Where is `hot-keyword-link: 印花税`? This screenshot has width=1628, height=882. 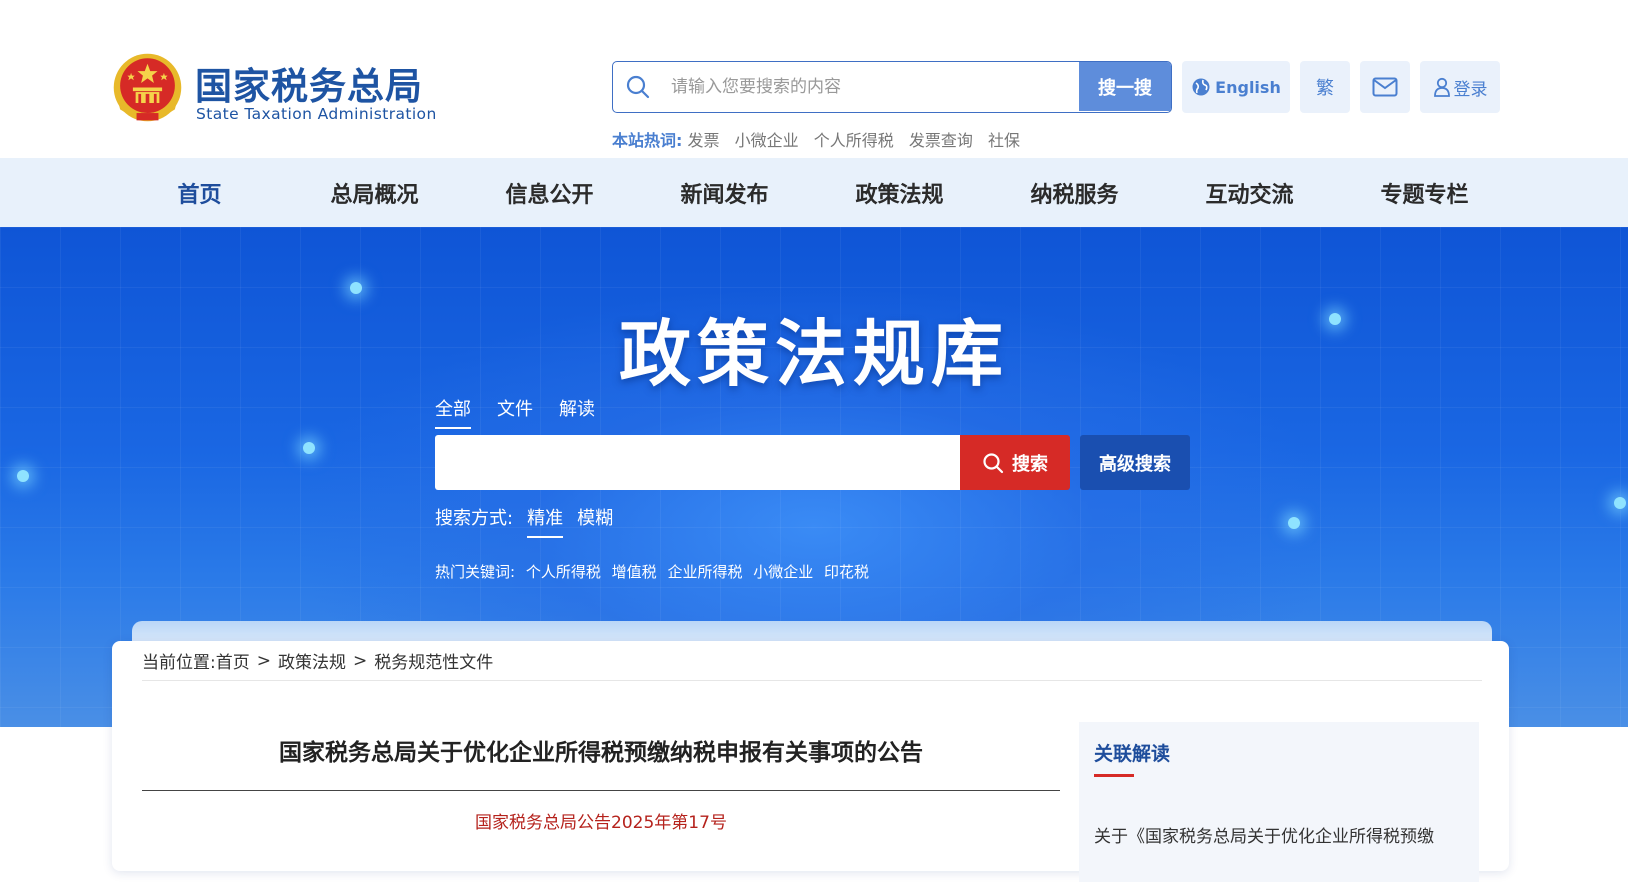
hot-keyword-link: 印花税 is located at coordinates (846, 572).